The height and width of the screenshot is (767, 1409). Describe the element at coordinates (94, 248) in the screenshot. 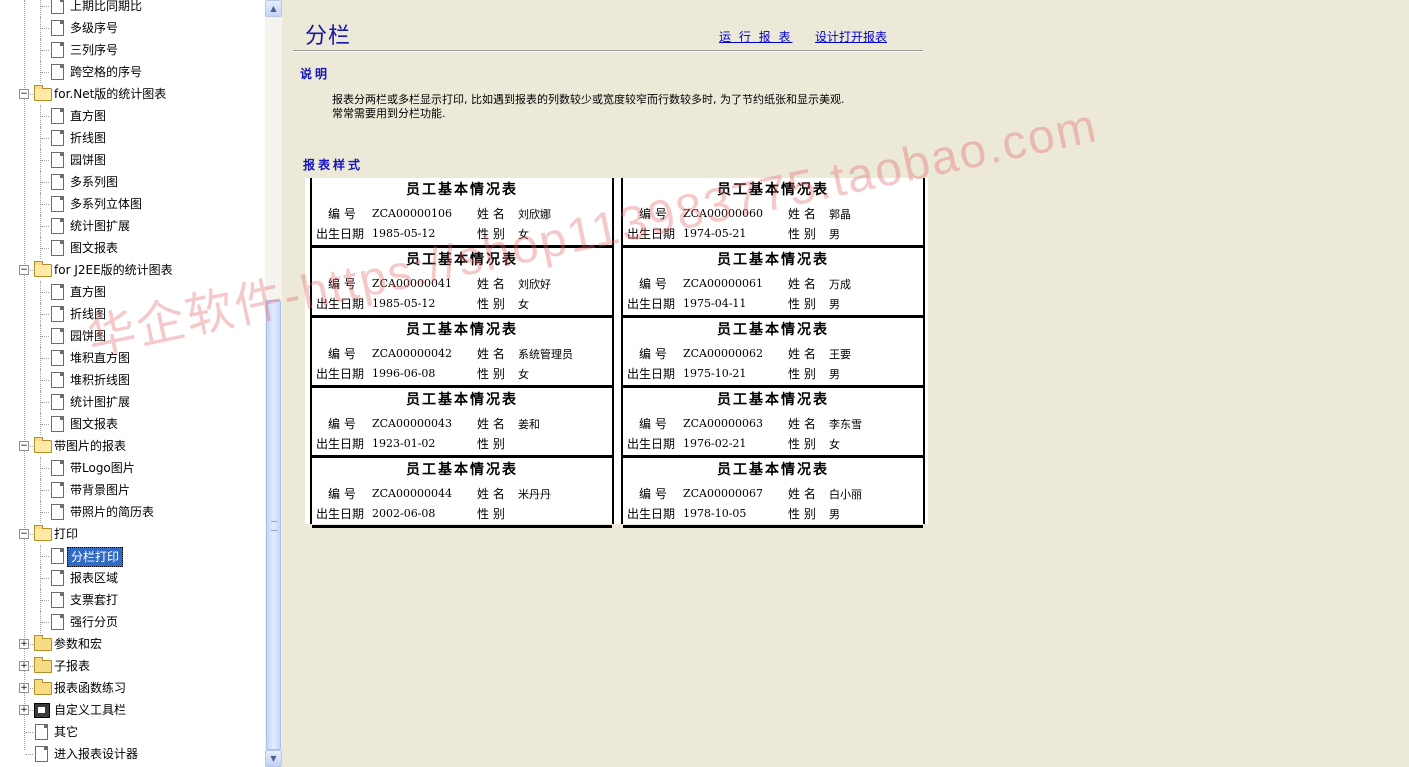

I see `tree-item-label: 图文报表` at that location.